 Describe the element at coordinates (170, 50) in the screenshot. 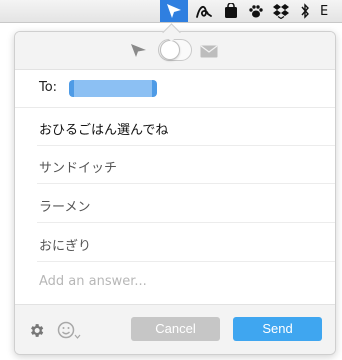

I see `toggle-knob` at that location.